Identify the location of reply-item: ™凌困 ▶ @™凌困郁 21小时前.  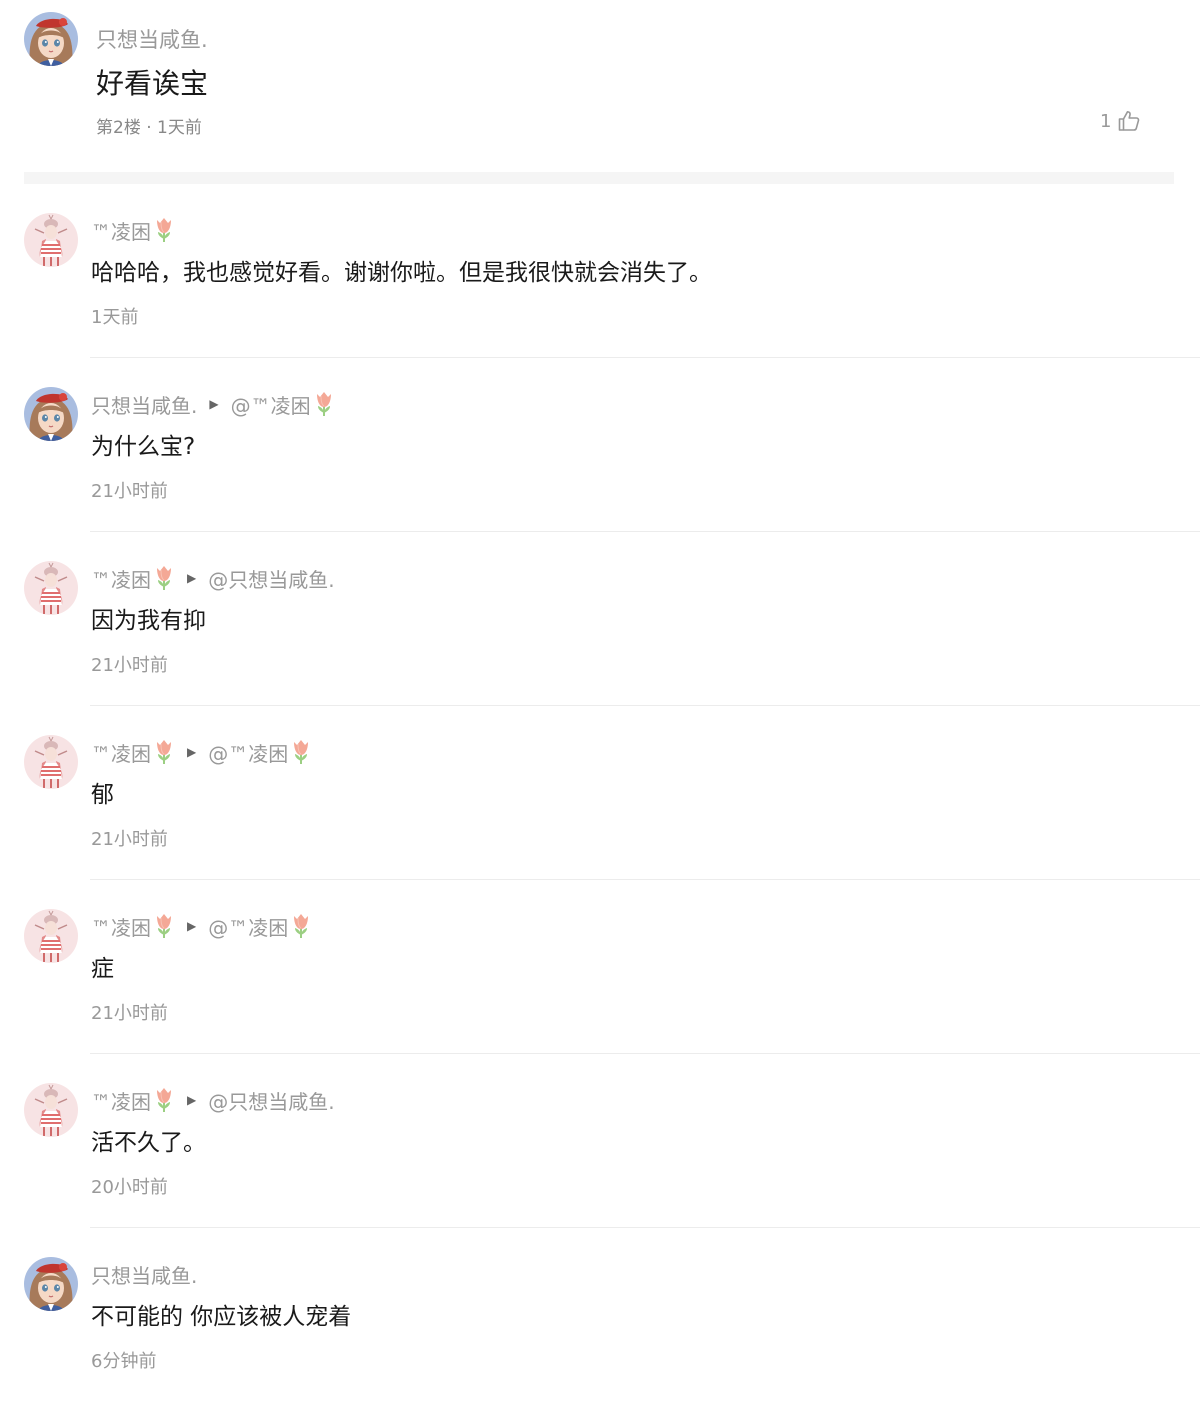
(600, 793).